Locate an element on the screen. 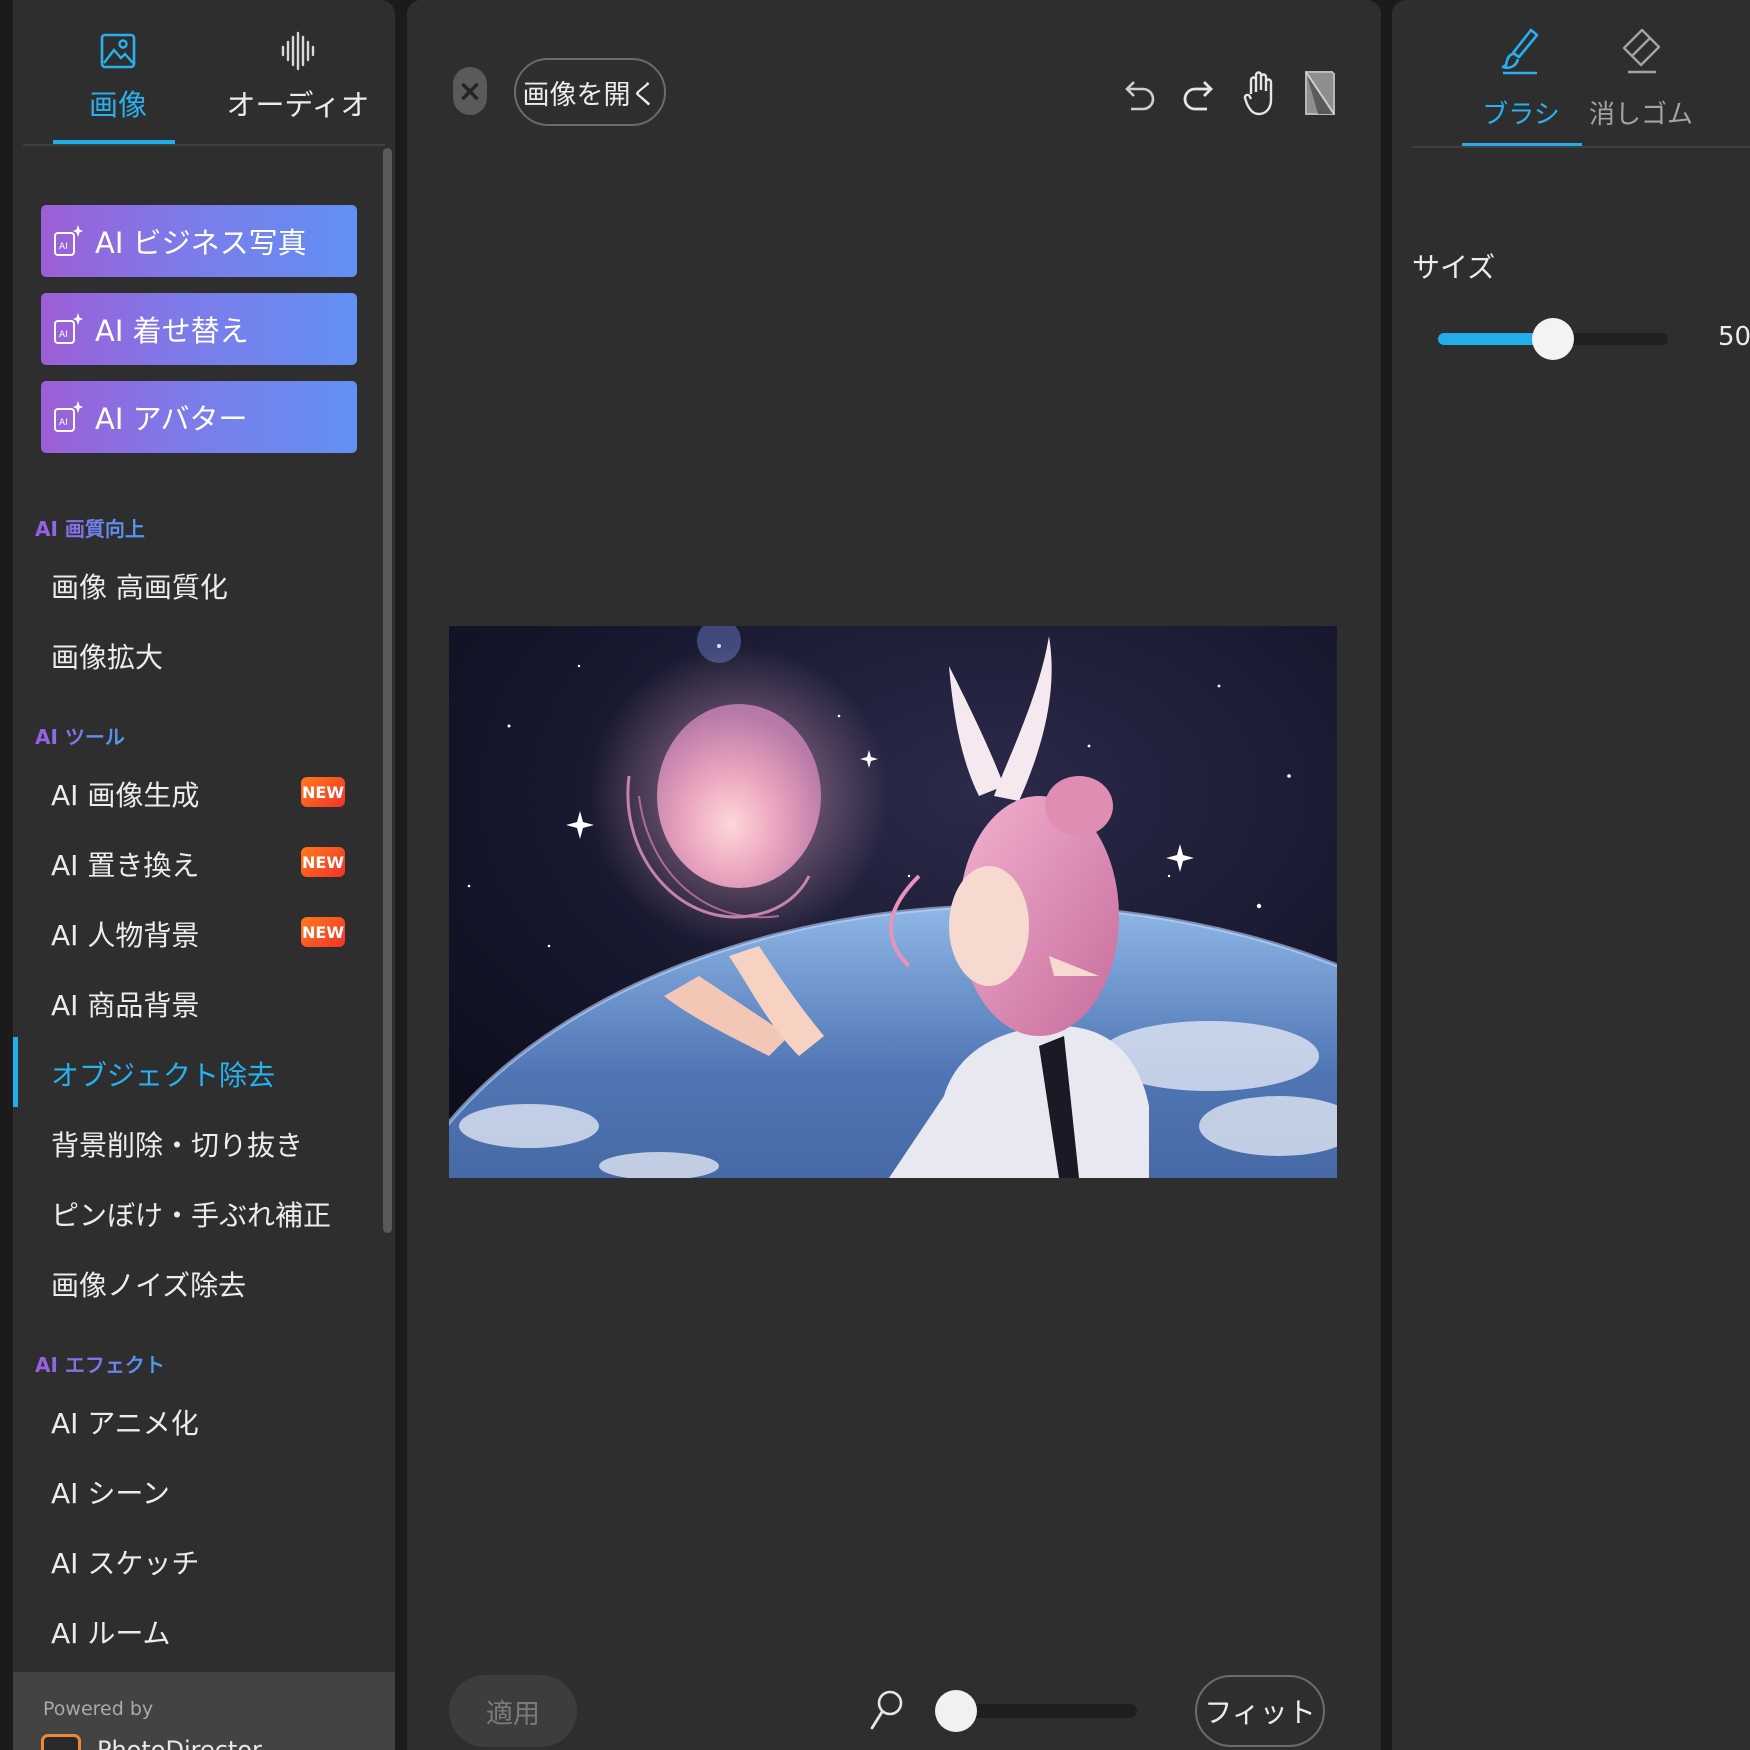 The image size is (1750, 1750). pan-button is located at coordinates (1260, 93).